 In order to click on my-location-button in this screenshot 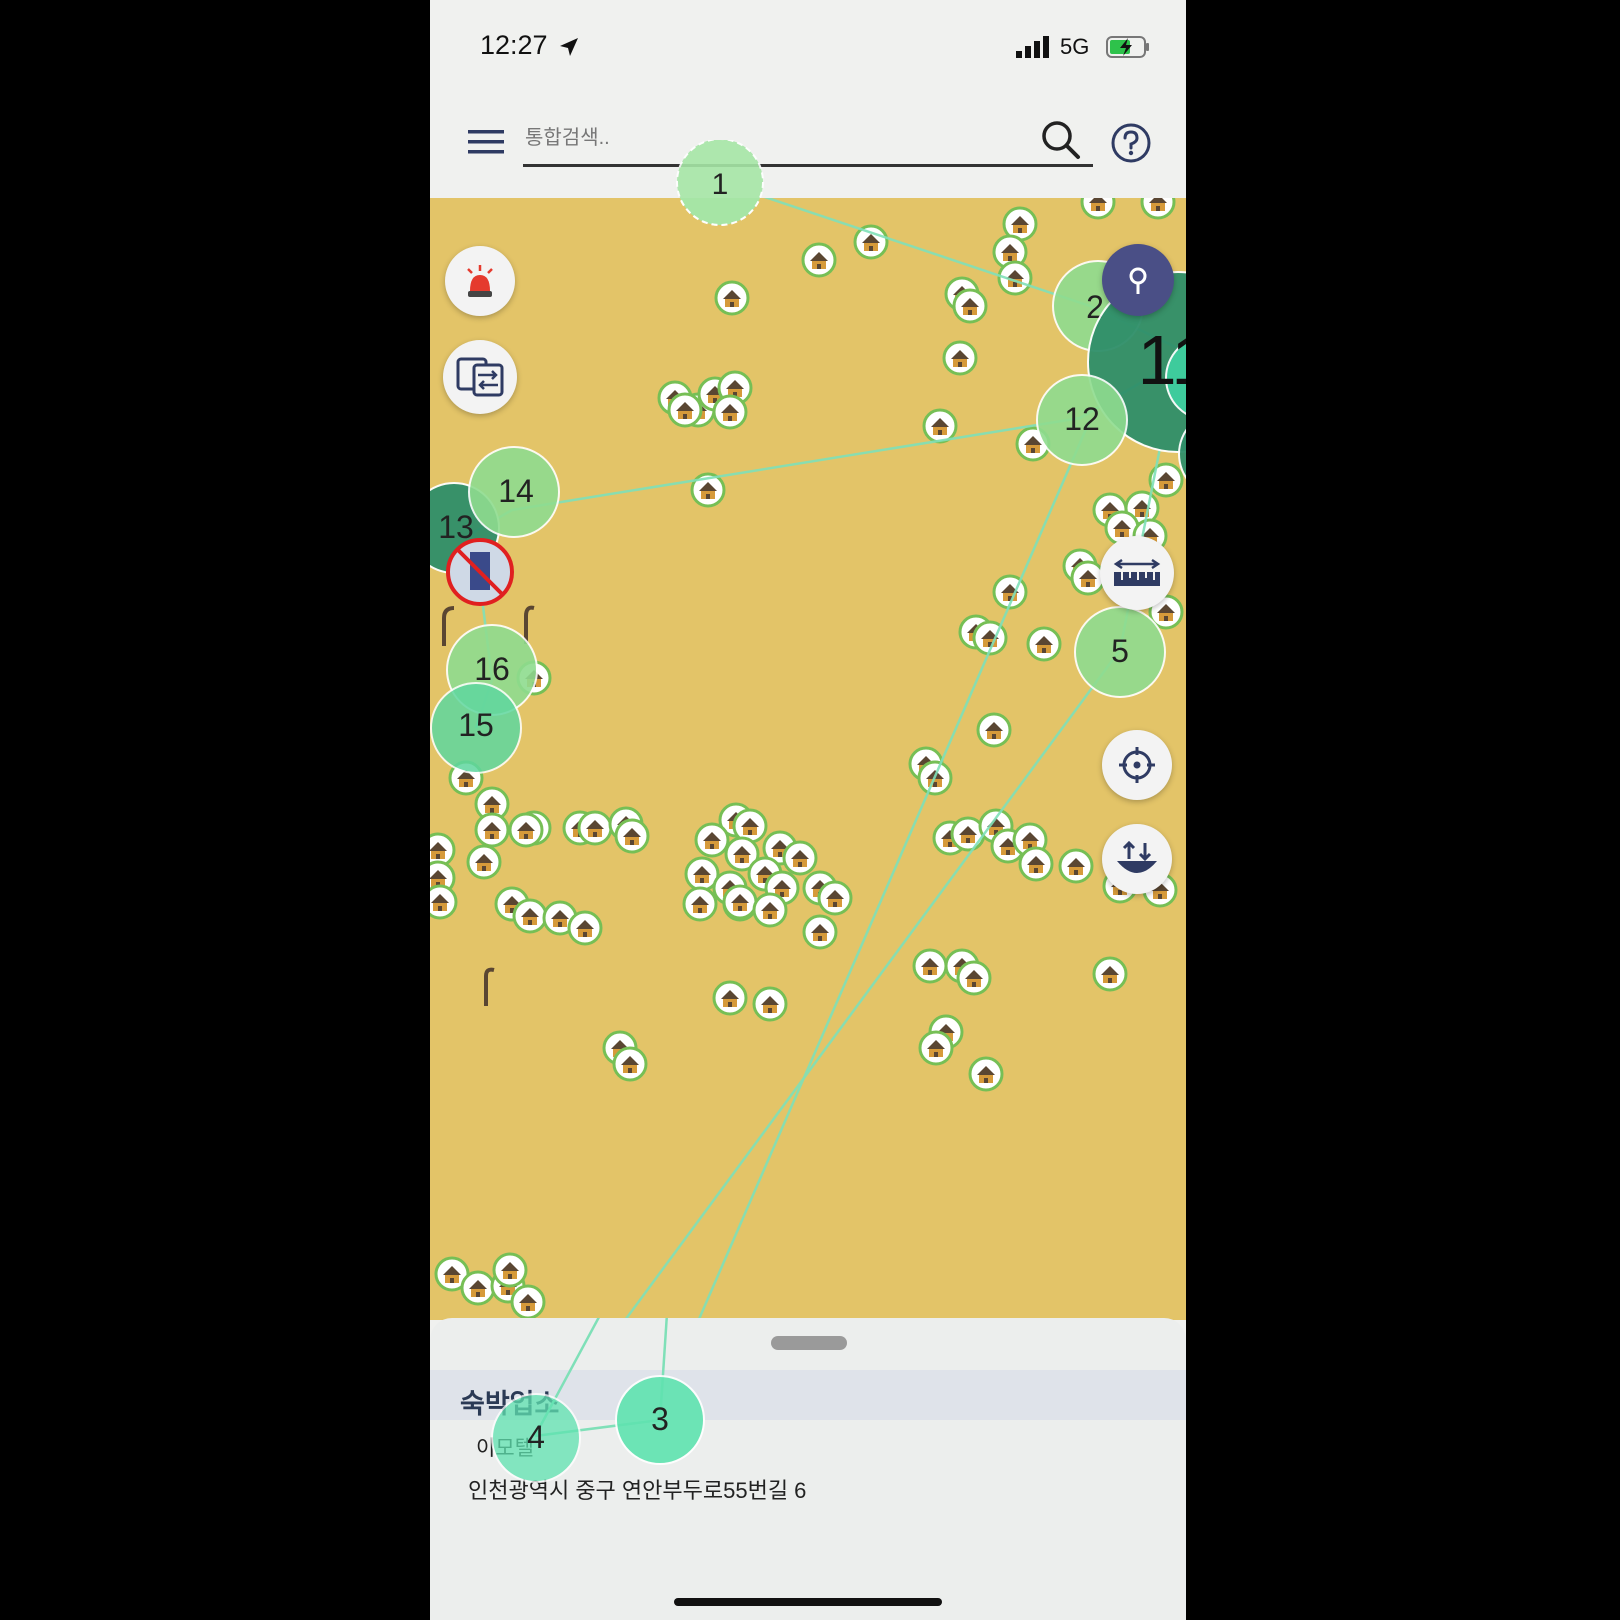, I will do `click(1137, 765)`.